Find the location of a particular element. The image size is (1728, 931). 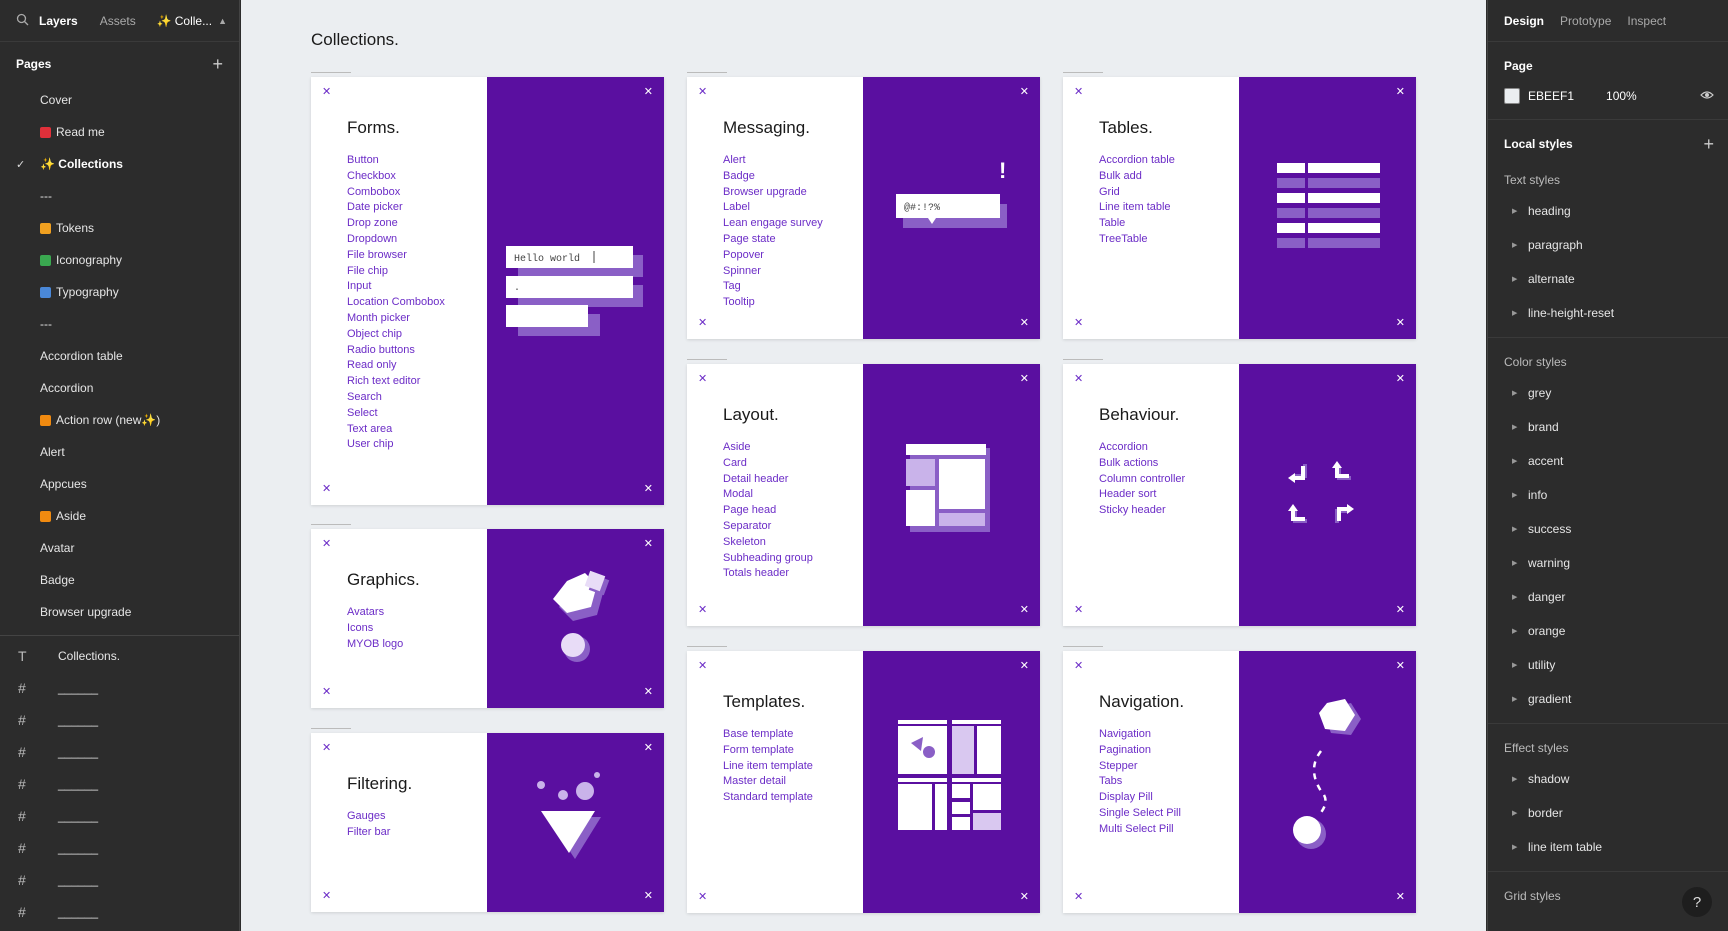

component-link: Accordion is located at coordinates (1142, 448).